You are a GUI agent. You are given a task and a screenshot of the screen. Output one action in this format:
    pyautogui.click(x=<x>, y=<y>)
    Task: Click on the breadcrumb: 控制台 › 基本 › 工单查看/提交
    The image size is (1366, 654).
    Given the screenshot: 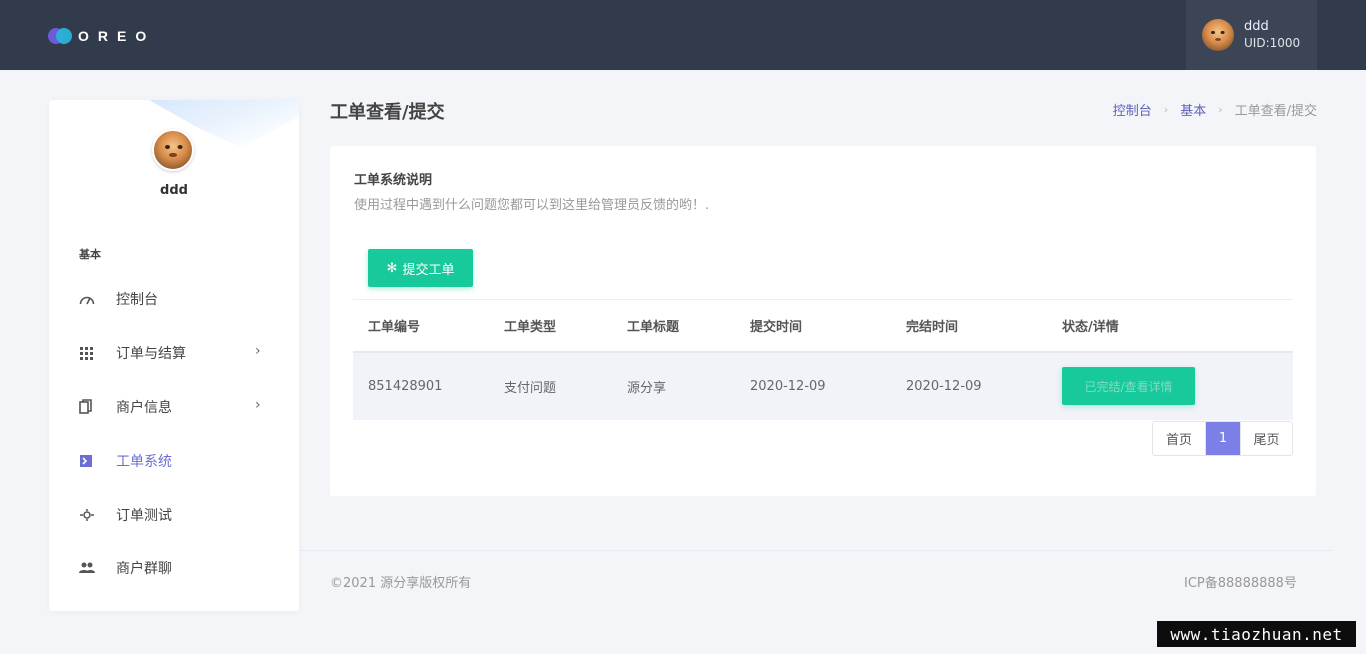 What is the action you would take?
    pyautogui.click(x=1215, y=109)
    